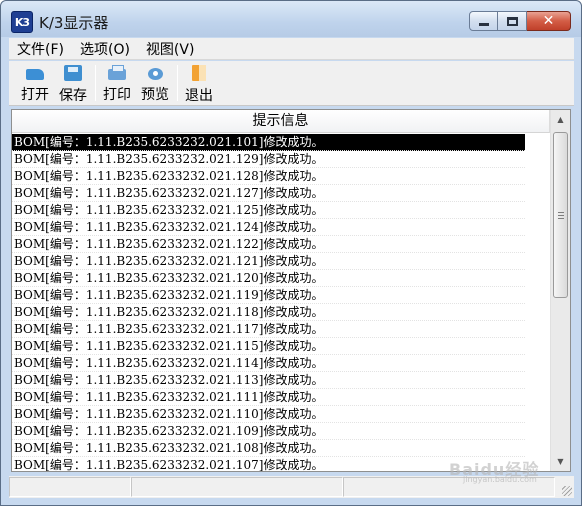 The image size is (582, 506). I want to click on list-item: BOM[编号：1.11.B235.6233232.021.111]修改成功。, so click(268, 397).